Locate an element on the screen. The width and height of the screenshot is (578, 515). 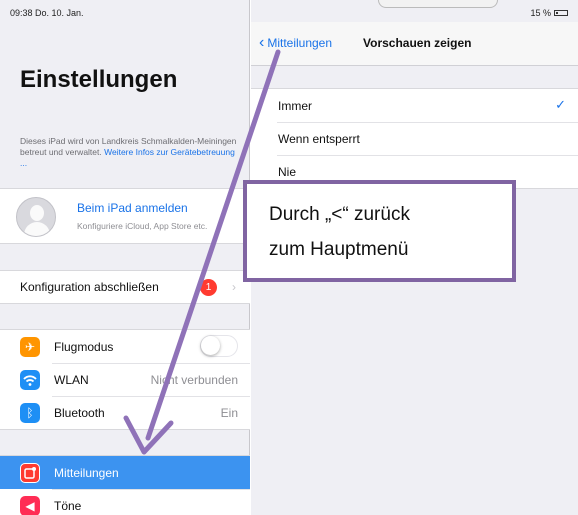
sidebar-item-label: Mitteilungen is located at coordinates (86, 473).